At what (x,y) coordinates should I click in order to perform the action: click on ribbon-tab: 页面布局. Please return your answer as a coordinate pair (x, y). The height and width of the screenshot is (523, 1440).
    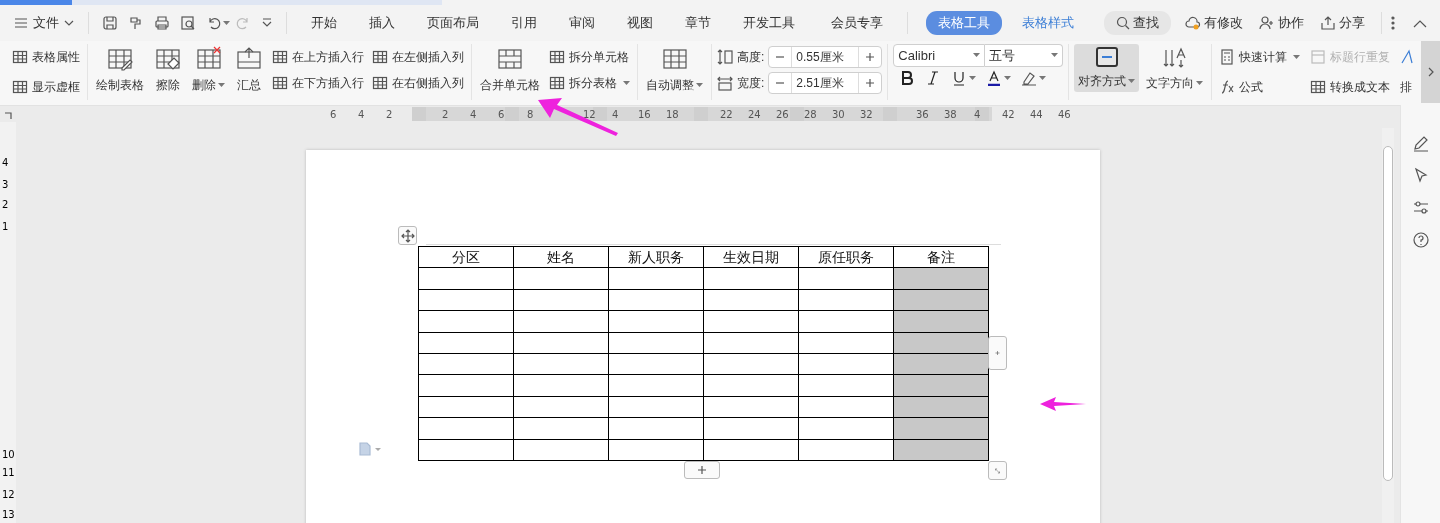
    Looking at the image, I should click on (453, 23).